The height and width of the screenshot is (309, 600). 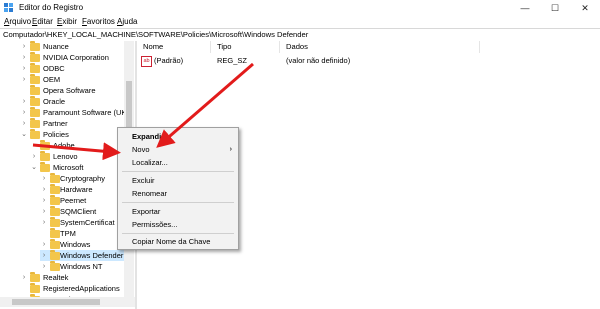 What do you see at coordinates (56, 134) in the screenshot?
I see `tree-item-label: Policies` at bounding box center [56, 134].